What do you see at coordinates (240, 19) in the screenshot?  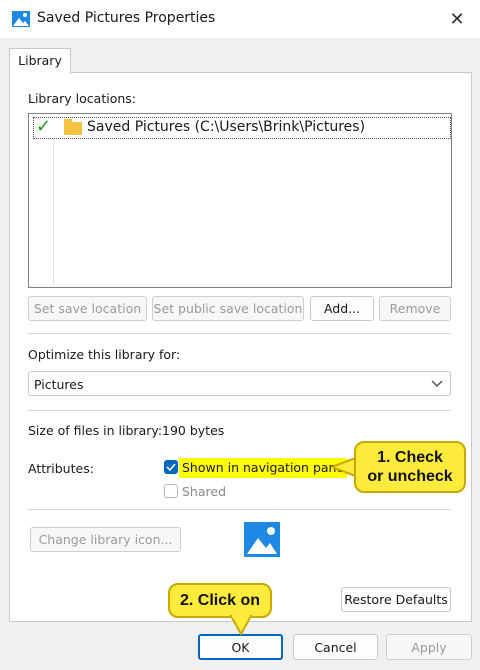 I see `title-bar: Saved Pictures Properties ✕` at bounding box center [240, 19].